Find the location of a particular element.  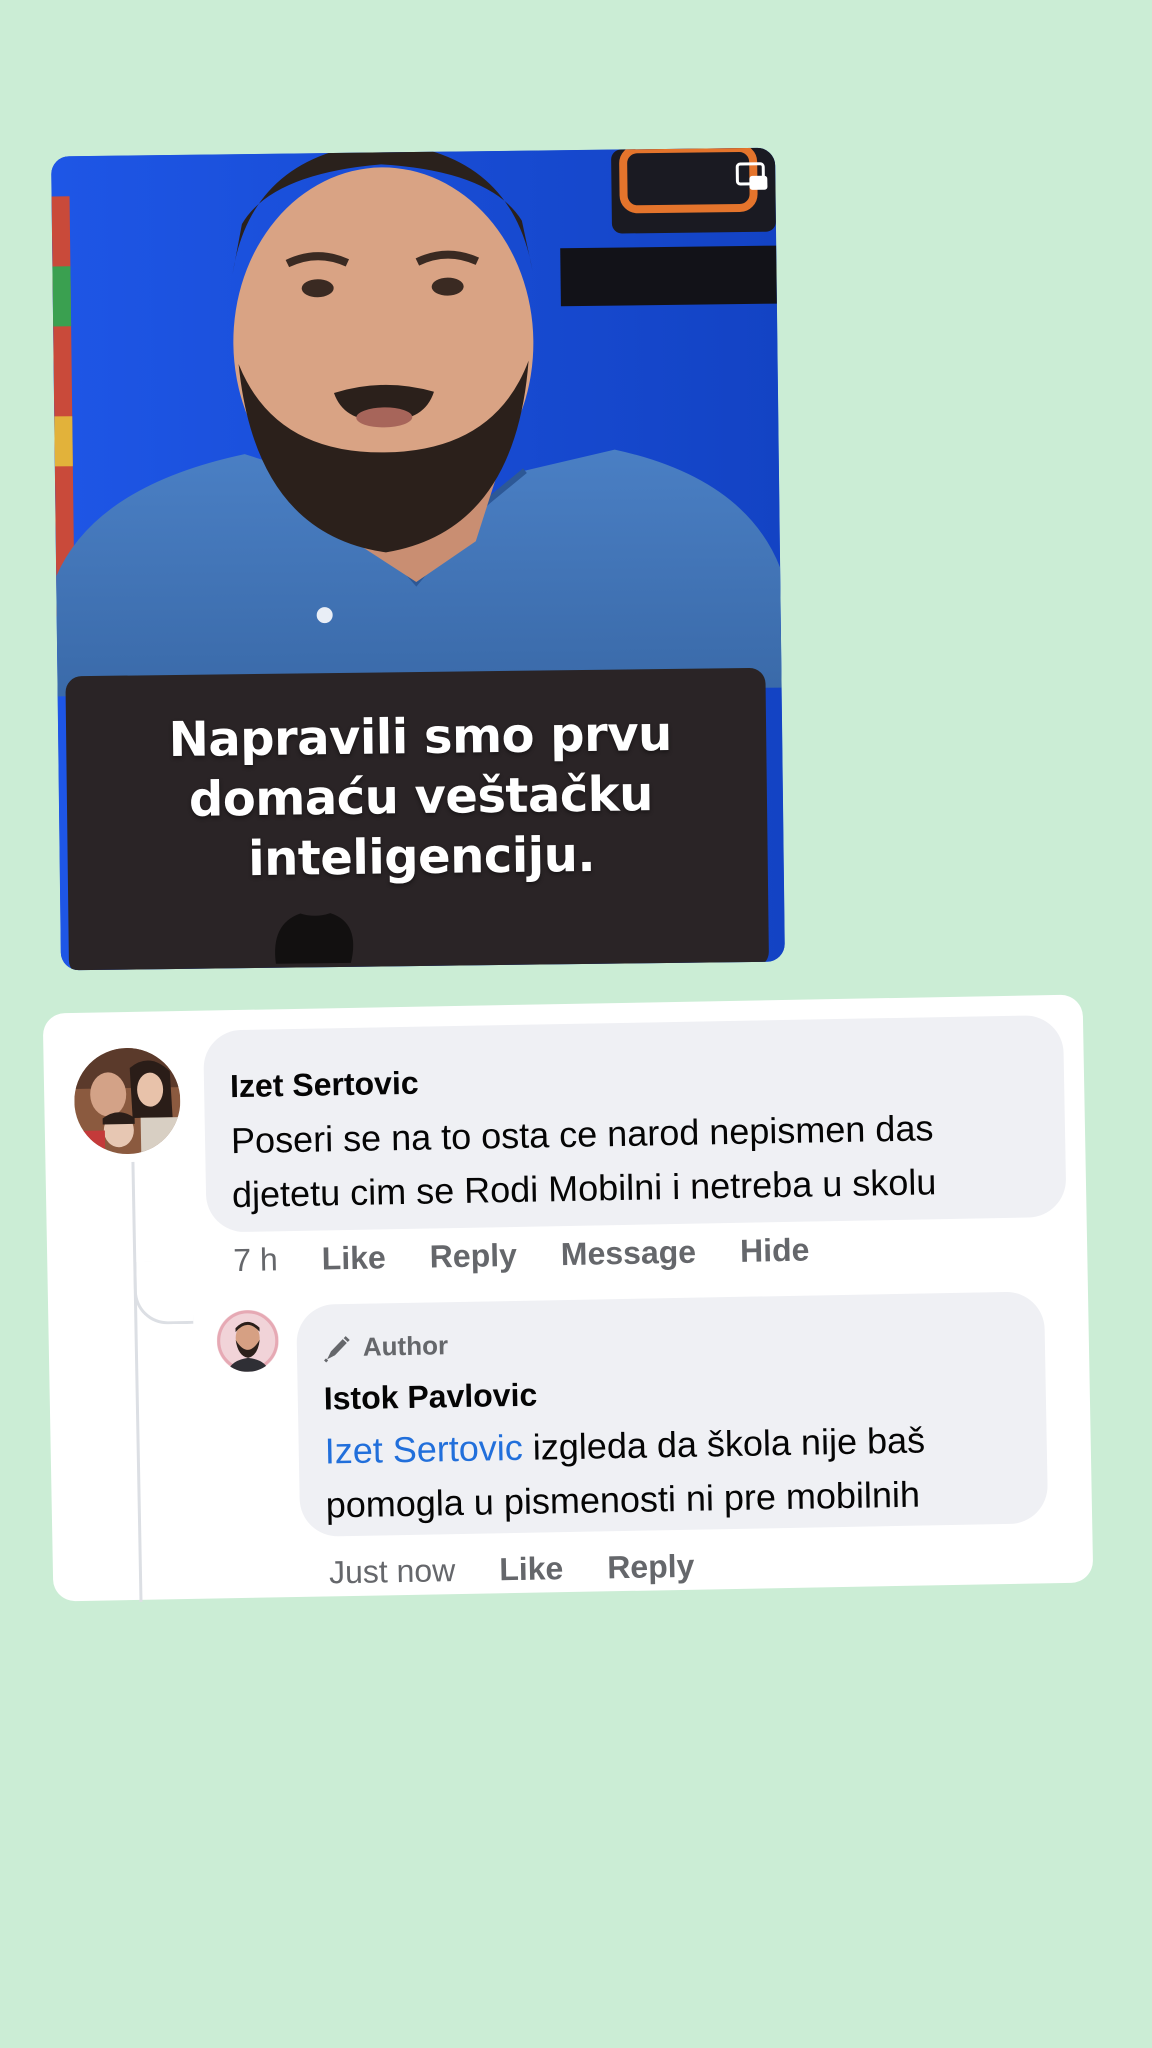

message-button: Message is located at coordinates (629, 1253).